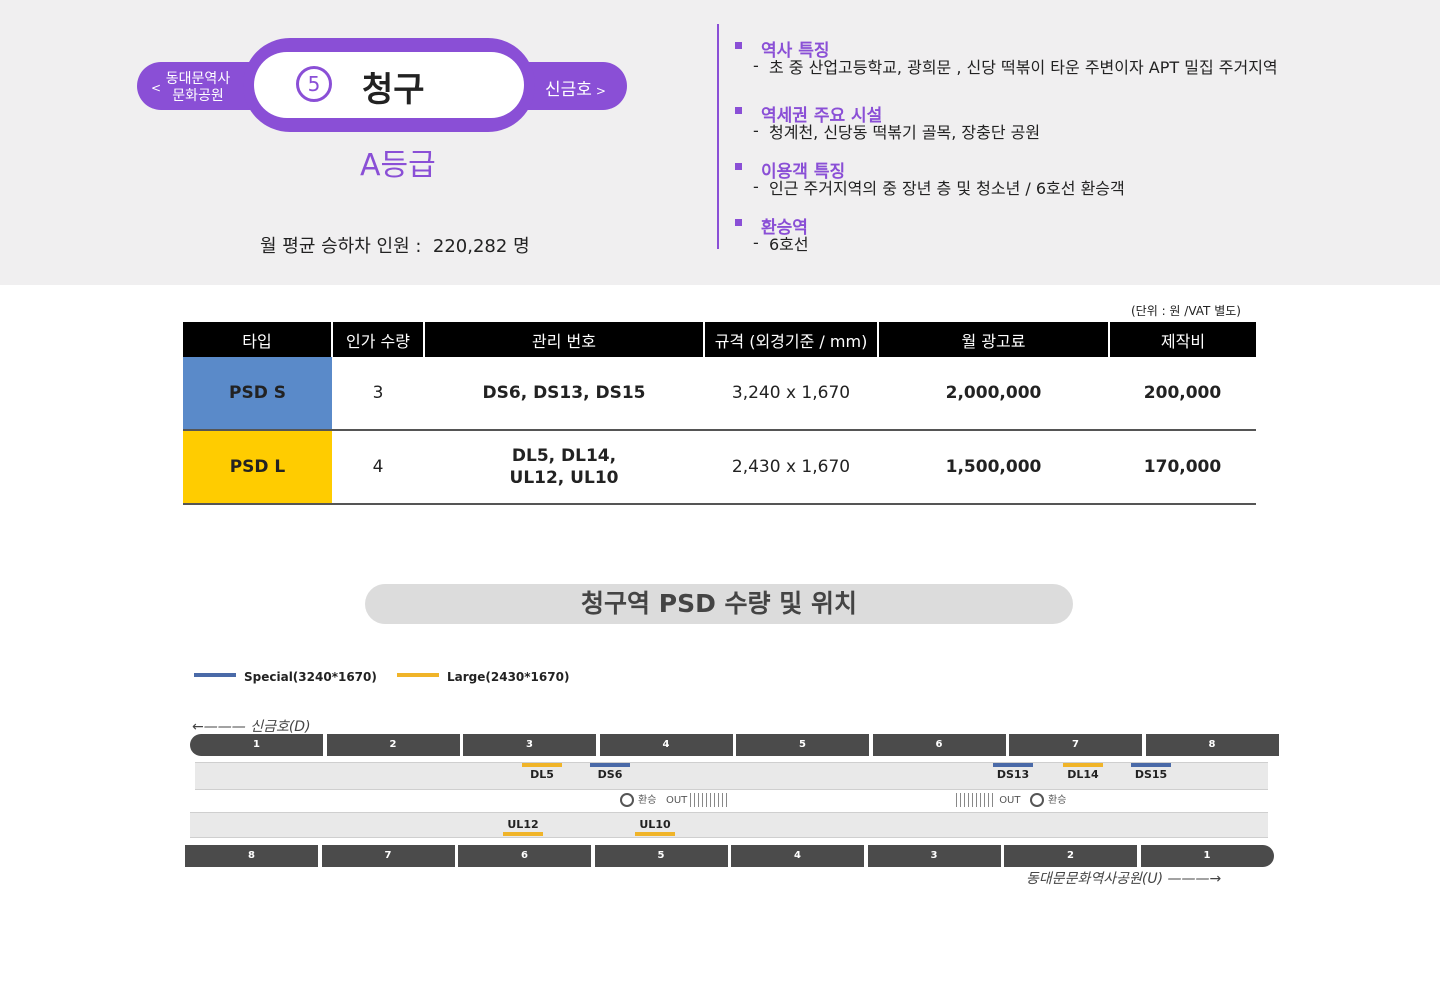 This screenshot has height=988, width=1440. Describe the element at coordinates (398, 165) in the screenshot. I see `station-grade: A등급` at that location.